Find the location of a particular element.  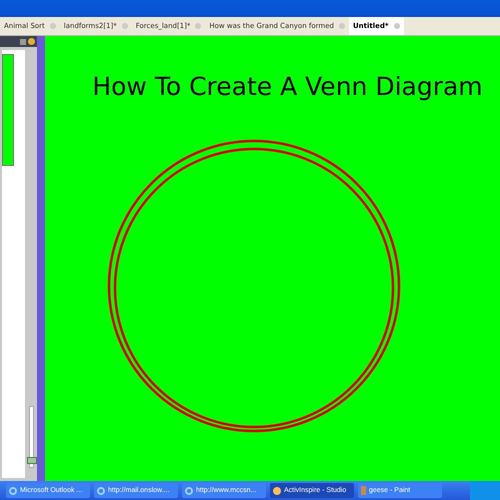

canvas-title: How To Create A Venn Diagram is located at coordinates (287, 86).